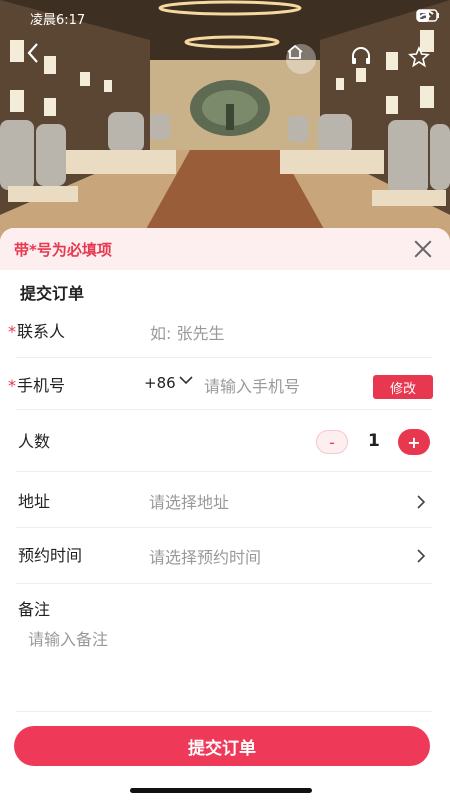 The image size is (450, 800). Describe the element at coordinates (222, 746) in the screenshot. I see `submit-order-button: 提交订单` at that location.